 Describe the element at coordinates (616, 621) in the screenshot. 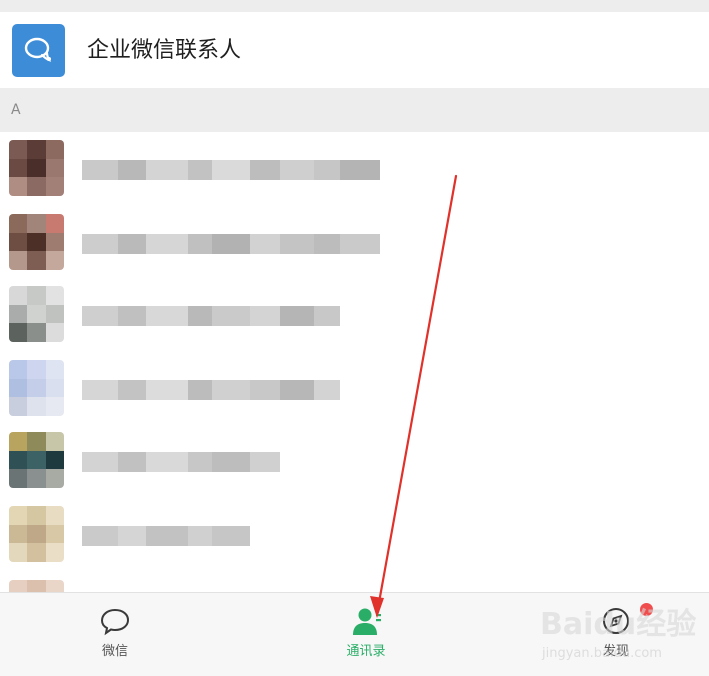

I see `discover-compass-icon` at that location.